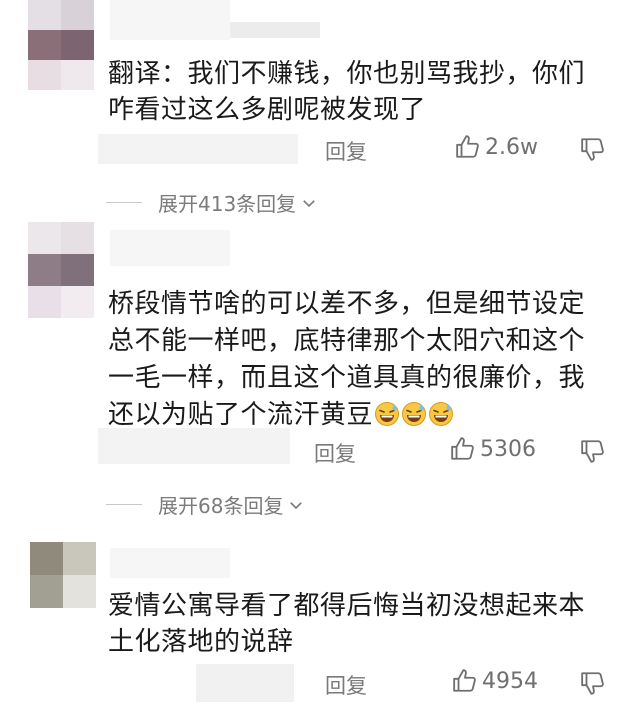 Image resolution: width=640 pixels, height=710 pixels. I want to click on like-count: 5306, so click(508, 449).